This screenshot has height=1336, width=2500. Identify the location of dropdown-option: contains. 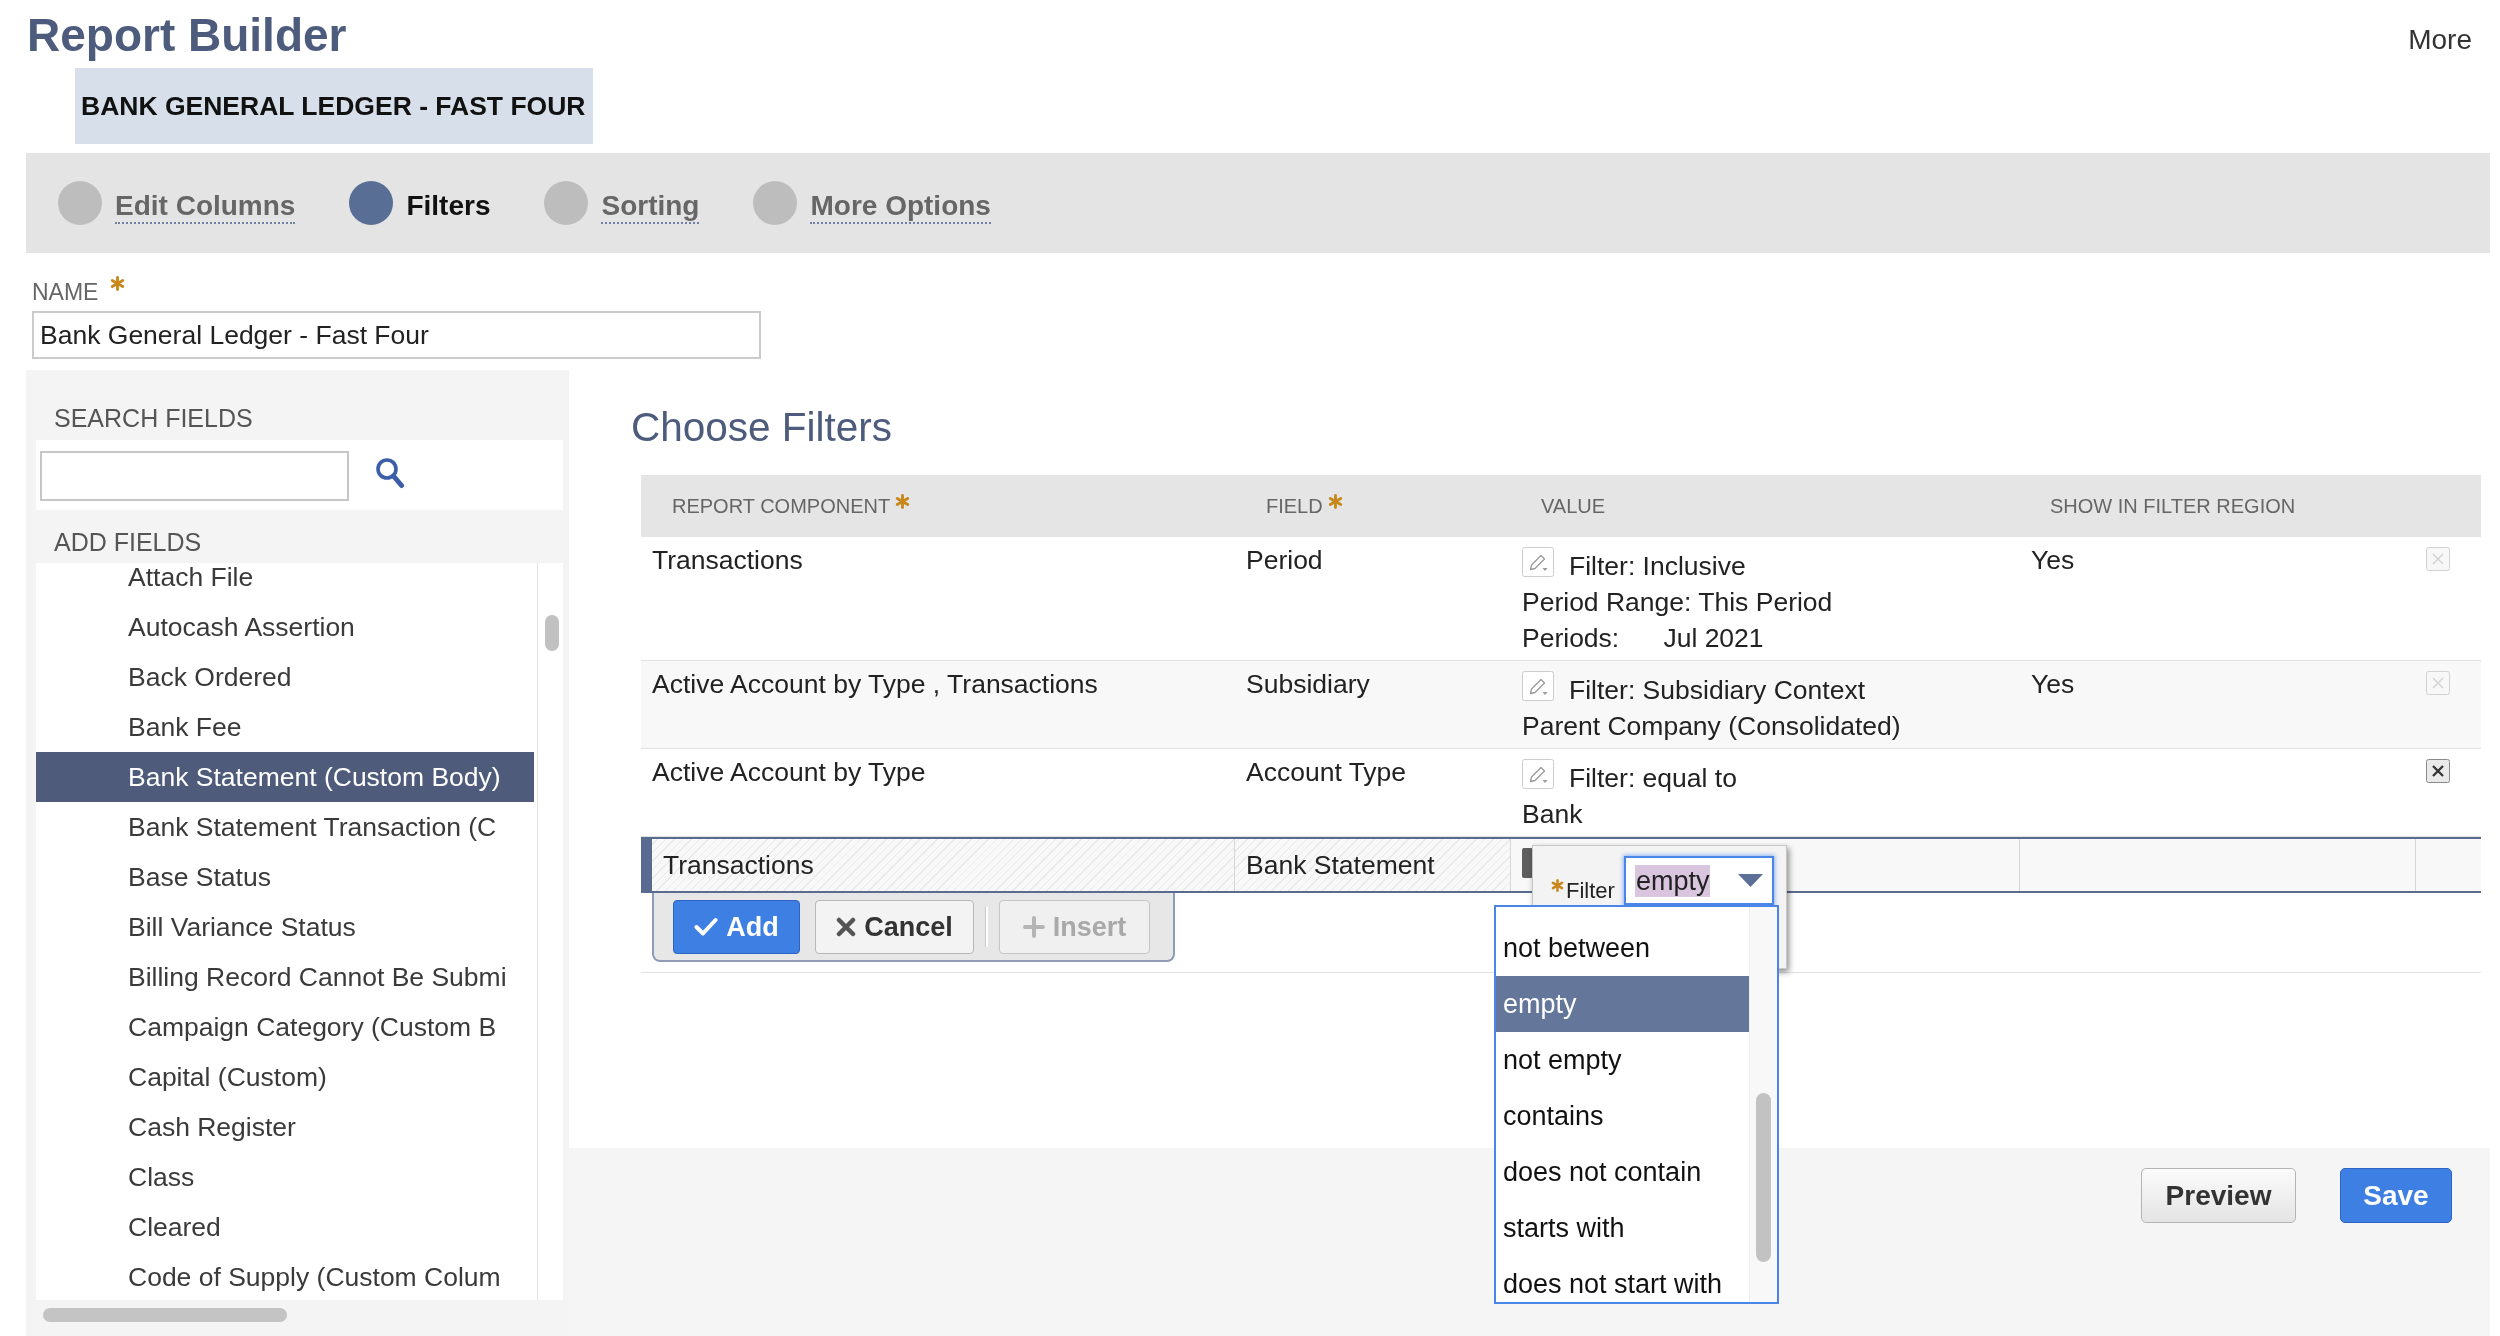
(1622, 1116).